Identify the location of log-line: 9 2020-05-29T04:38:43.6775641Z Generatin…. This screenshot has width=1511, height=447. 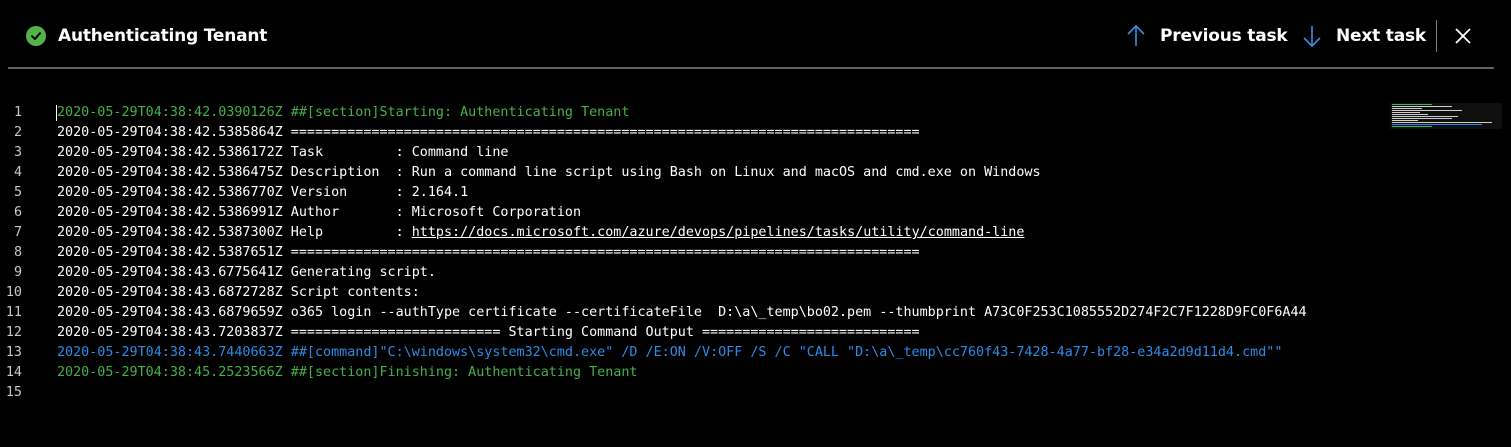
(695, 273).